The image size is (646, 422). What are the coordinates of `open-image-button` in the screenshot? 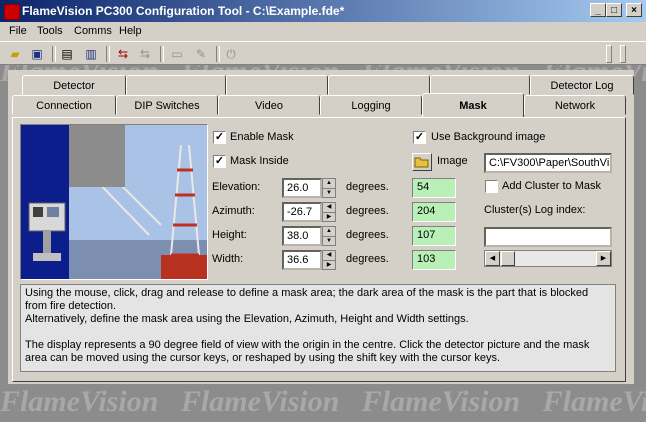 It's located at (422, 162).